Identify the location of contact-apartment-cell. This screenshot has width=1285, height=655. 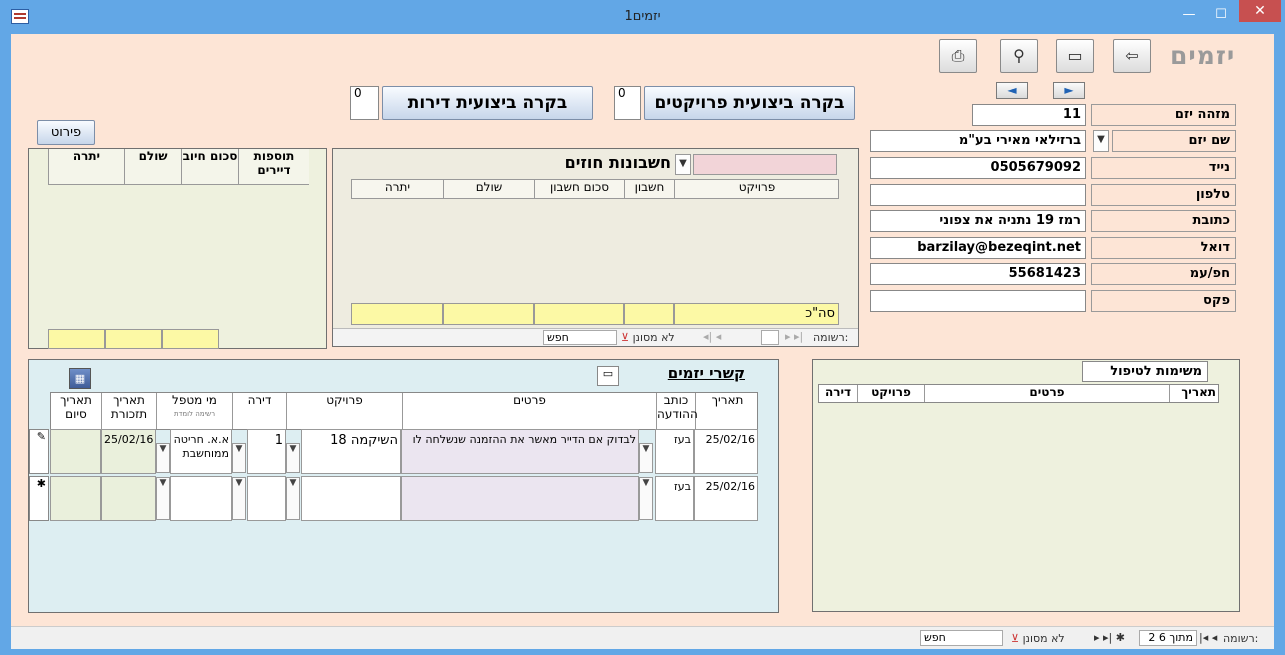
(266, 498).